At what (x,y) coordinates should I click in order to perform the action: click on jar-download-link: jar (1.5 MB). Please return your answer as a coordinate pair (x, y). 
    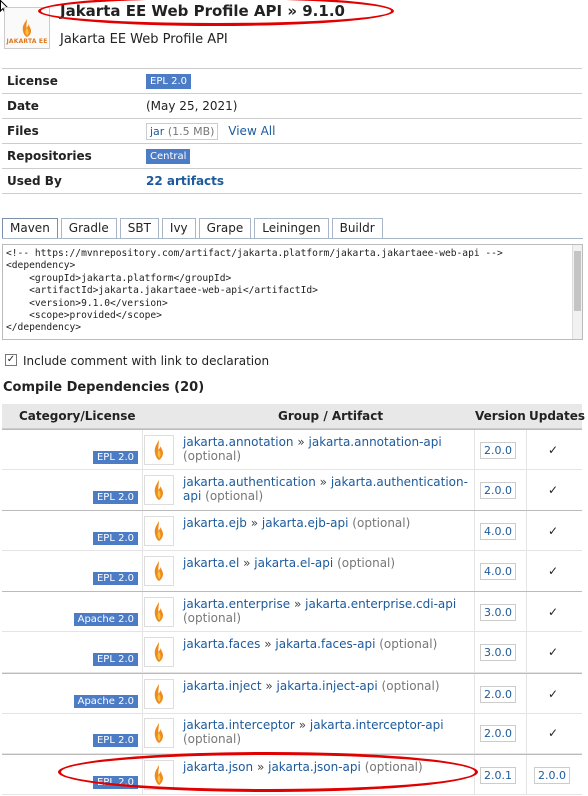
    Looking at the image, I should click on (182, 131).